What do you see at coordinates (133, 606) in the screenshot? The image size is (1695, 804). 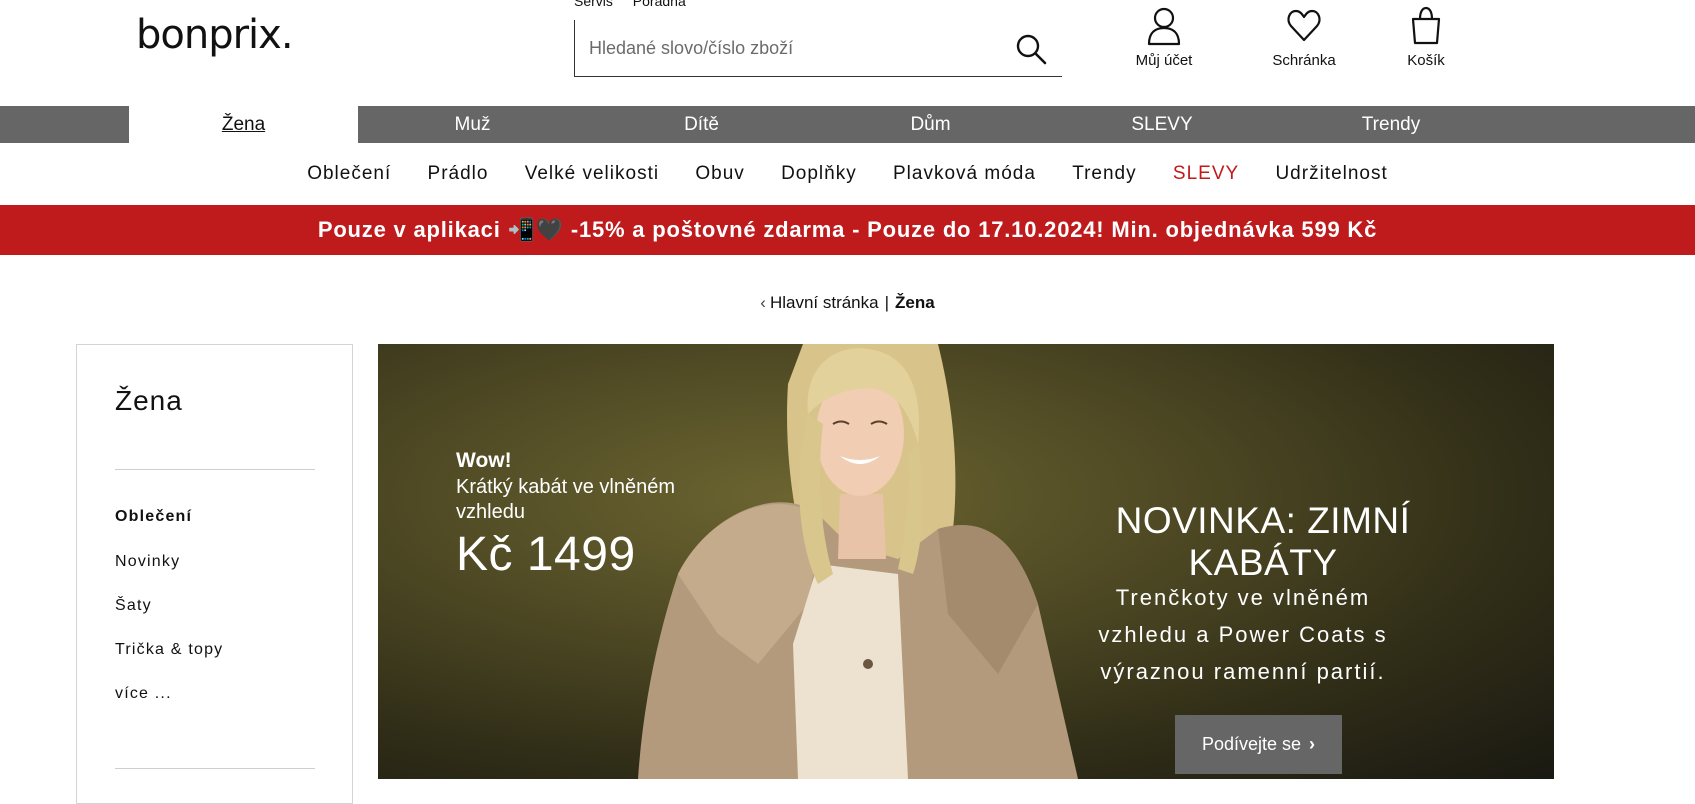 I see `sidebar-item-saty: Šaty` at bounding box center [133, 606].